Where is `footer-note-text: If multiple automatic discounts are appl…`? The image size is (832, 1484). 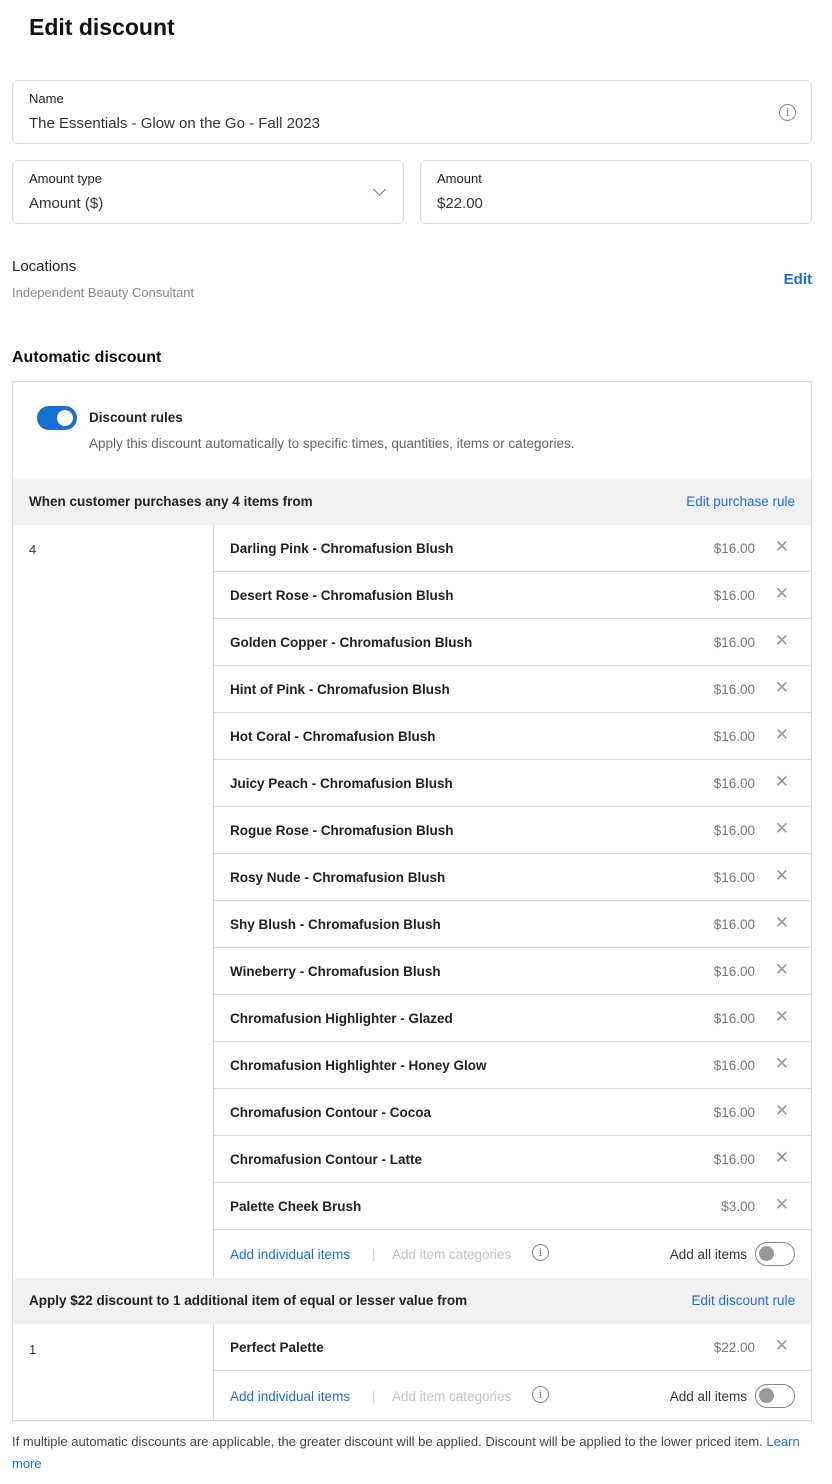
footer-note-text: If multiple automatic discounts are appl… is located at coordinates (387, 1441).